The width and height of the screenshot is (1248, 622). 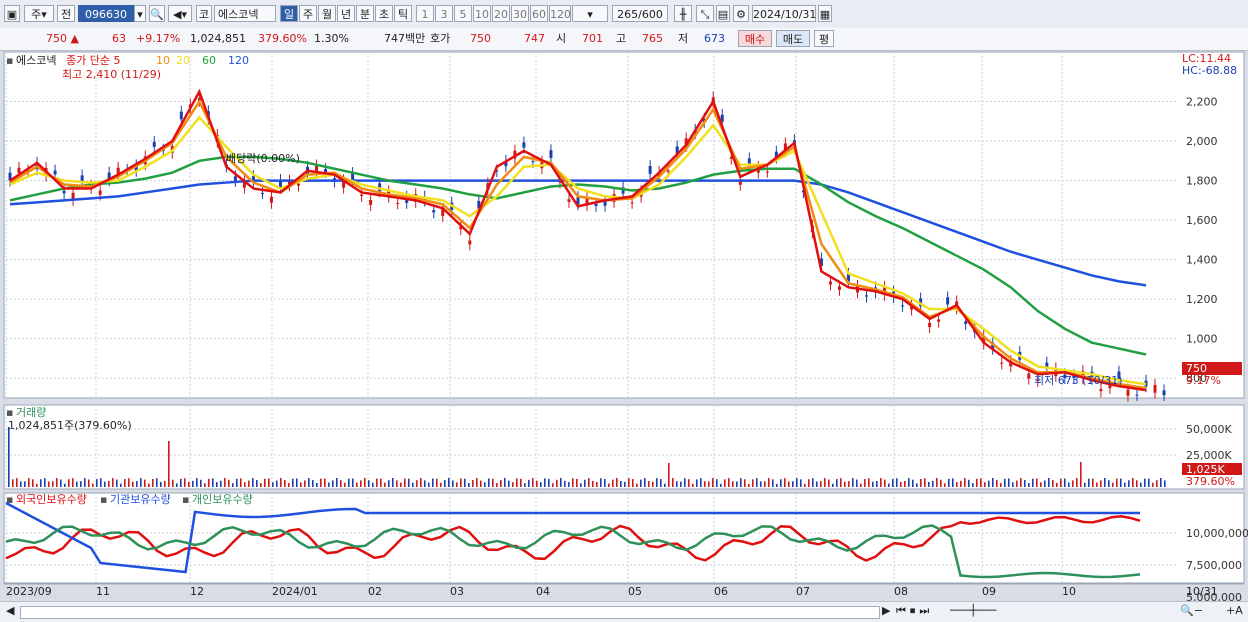 What do you see at coordinates (180, 13) in the screenshot?
I see `speaker-icon: ◀▾` at bounding box center [180, 13].